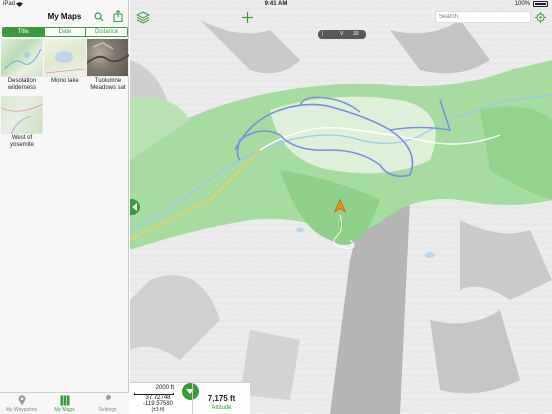 This screenshot has height=414, width=552. Describe the element at coordinates (164, 388) in the screenshot. I see `scale-bar-label: 2000 ft` at that location.